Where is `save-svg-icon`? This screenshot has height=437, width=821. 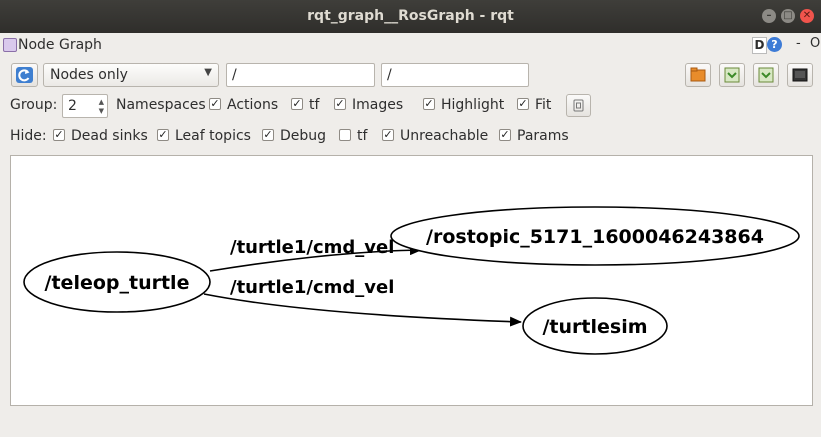
save-svg-icon is located at coordinates (766, 75).